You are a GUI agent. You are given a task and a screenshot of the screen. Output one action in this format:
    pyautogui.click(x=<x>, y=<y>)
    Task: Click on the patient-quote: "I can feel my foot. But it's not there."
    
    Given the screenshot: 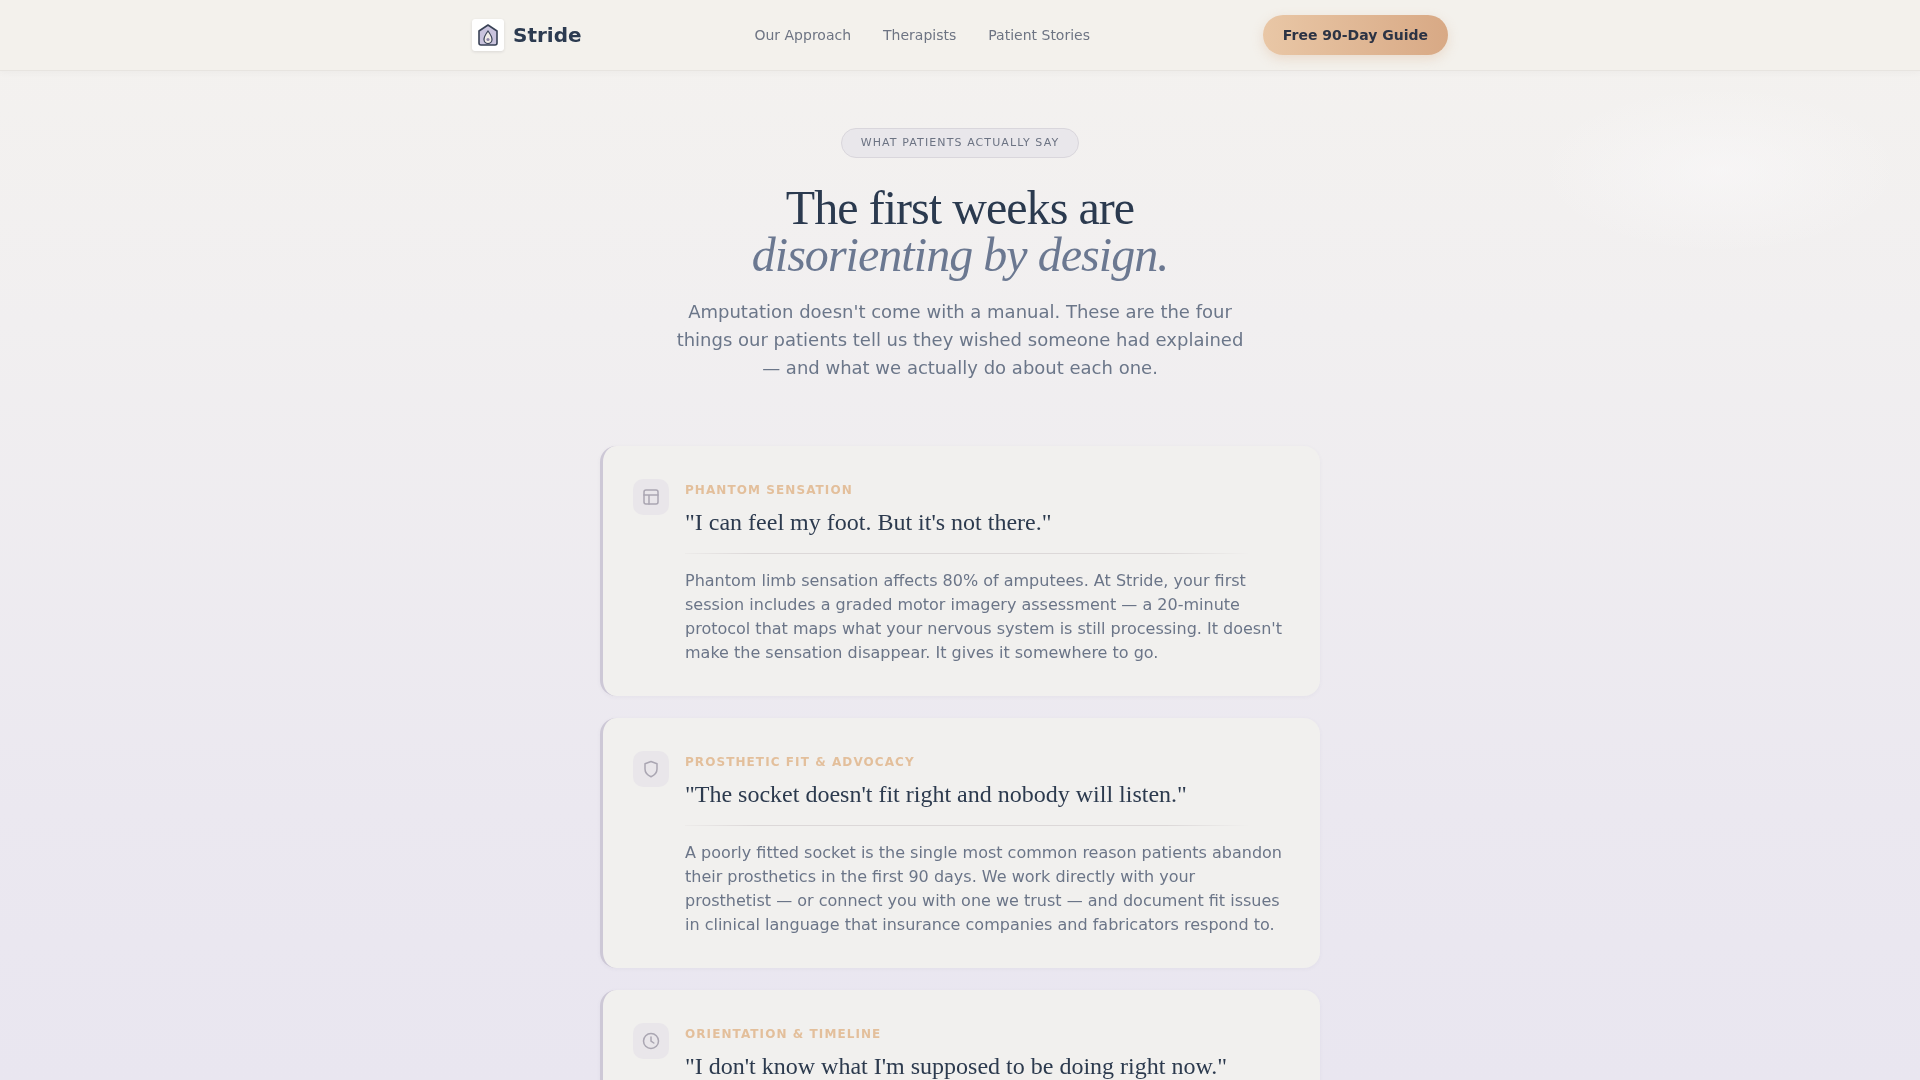 What is the action you would take?
    pyautogui.click(x=868, y=522)
    